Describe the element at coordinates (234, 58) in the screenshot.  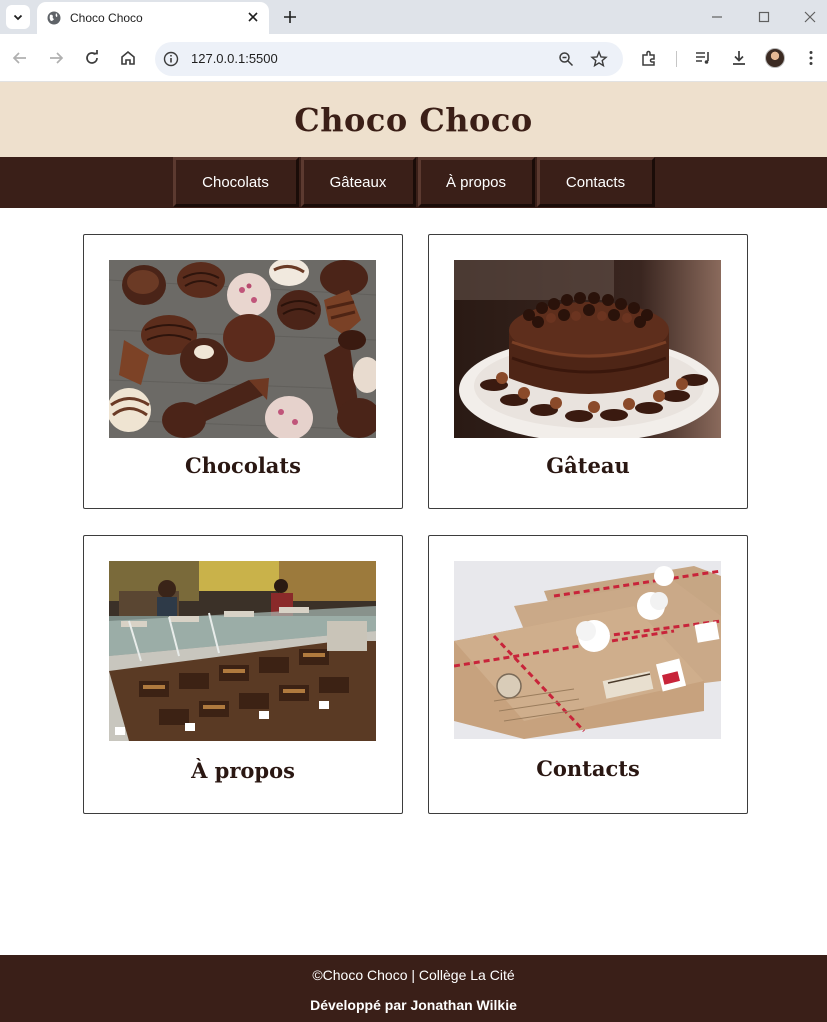
I see `url-text: 127.0.0.1:5500` at that location.